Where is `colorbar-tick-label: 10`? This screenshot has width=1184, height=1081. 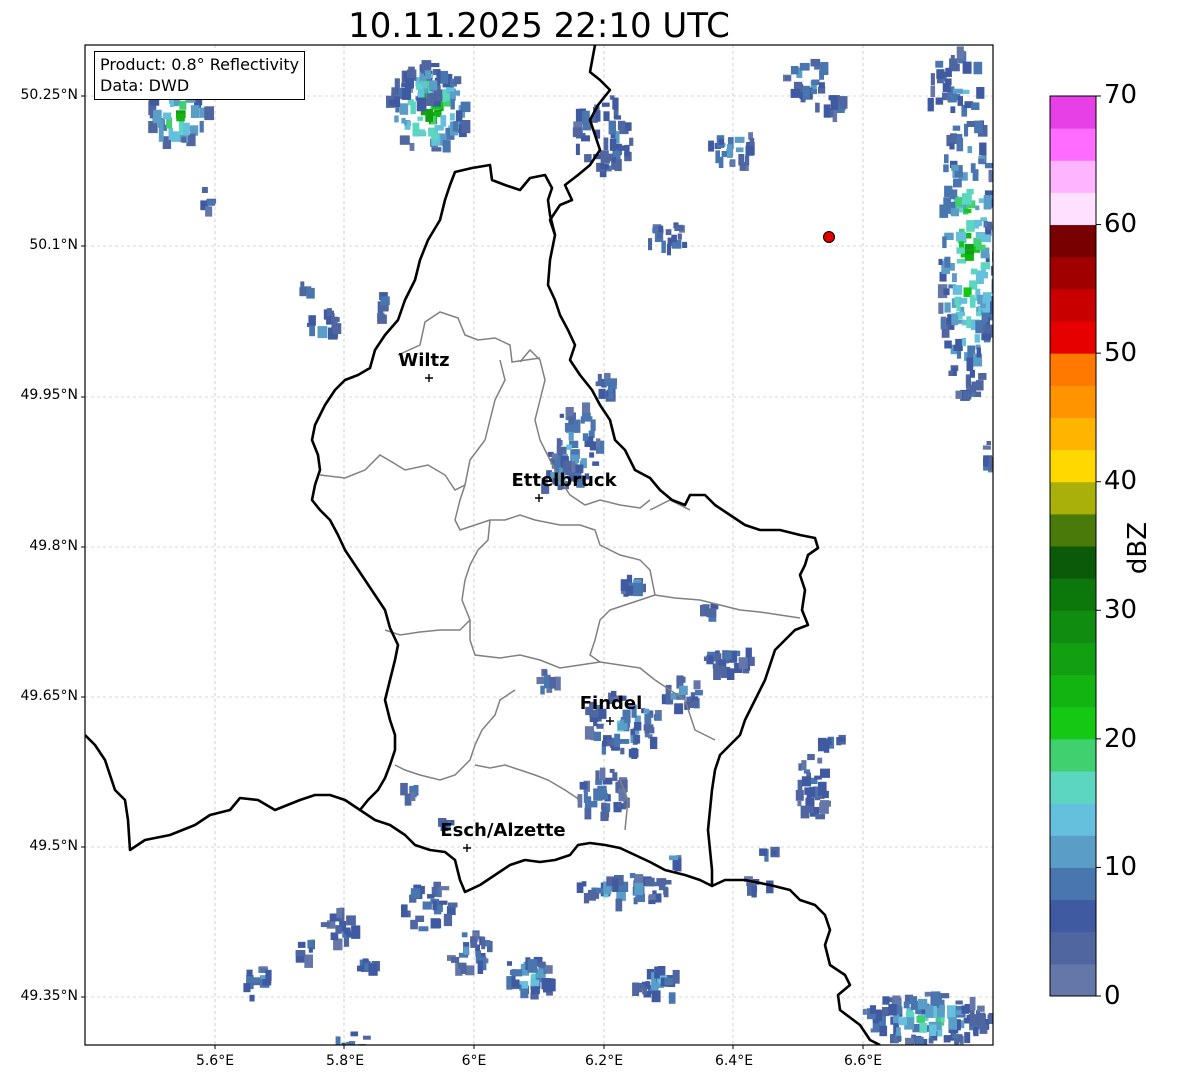 colorbar-tick-label: 10 is located at coordinates (1121, 867).